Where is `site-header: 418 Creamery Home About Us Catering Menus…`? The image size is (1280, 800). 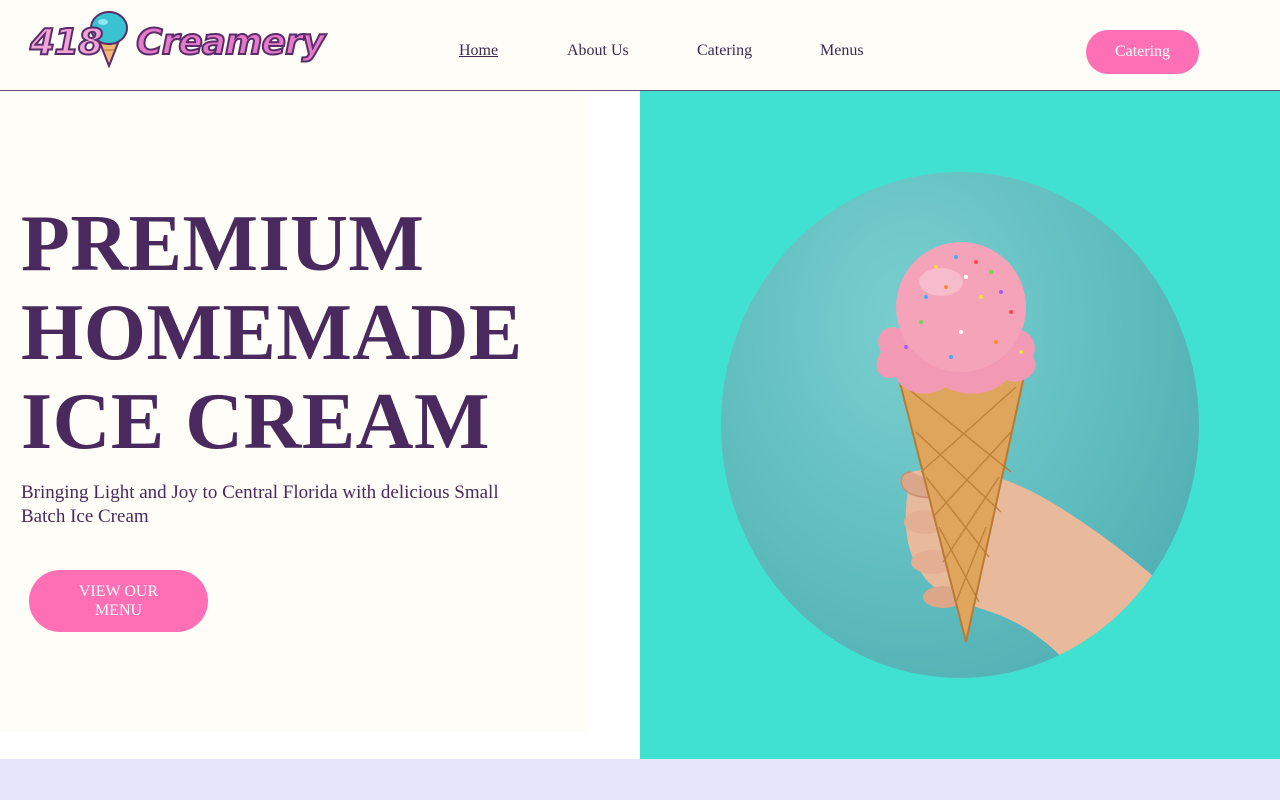
site-header: 418 Creamery Home About Us Catering Menus… is located at coordinates (640, 45).